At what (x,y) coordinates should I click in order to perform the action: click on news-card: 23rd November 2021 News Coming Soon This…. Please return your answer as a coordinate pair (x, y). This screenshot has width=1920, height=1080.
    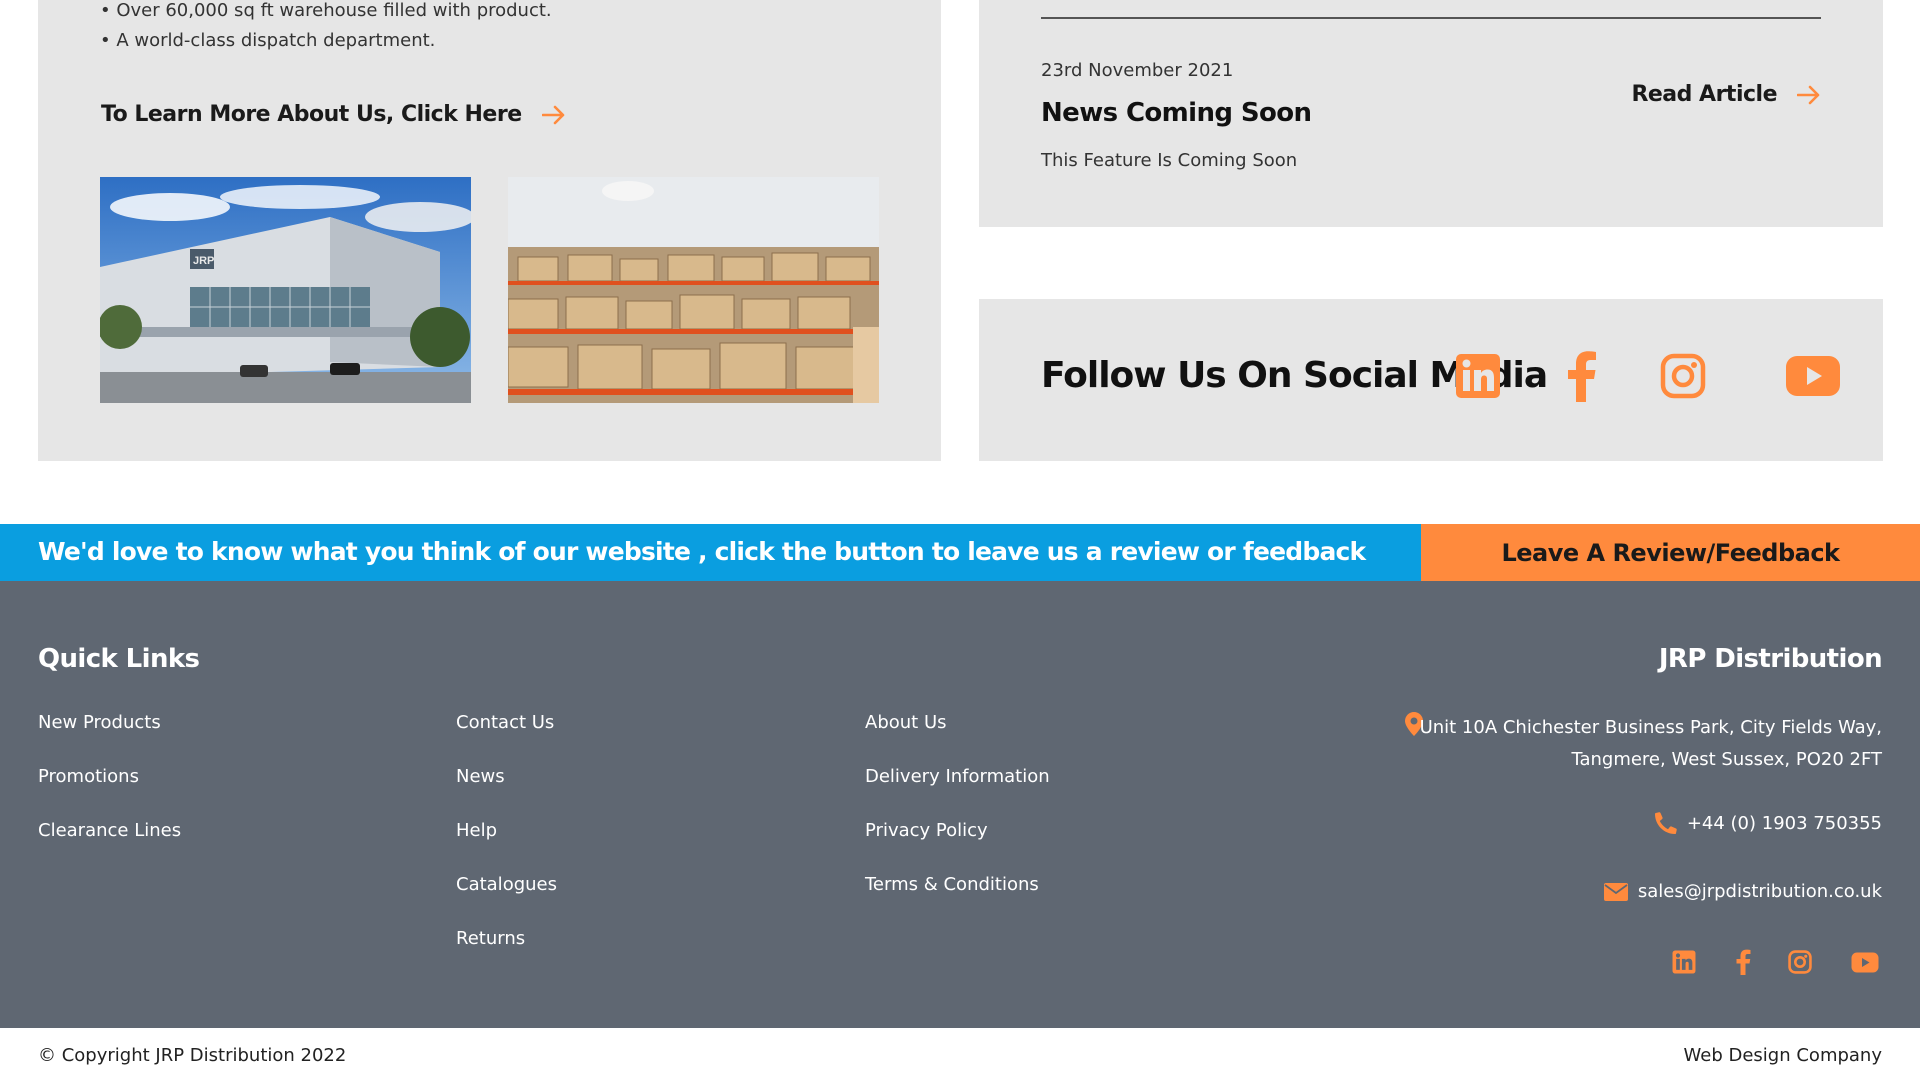
    Looking at the image, I should click on (1431, 113).